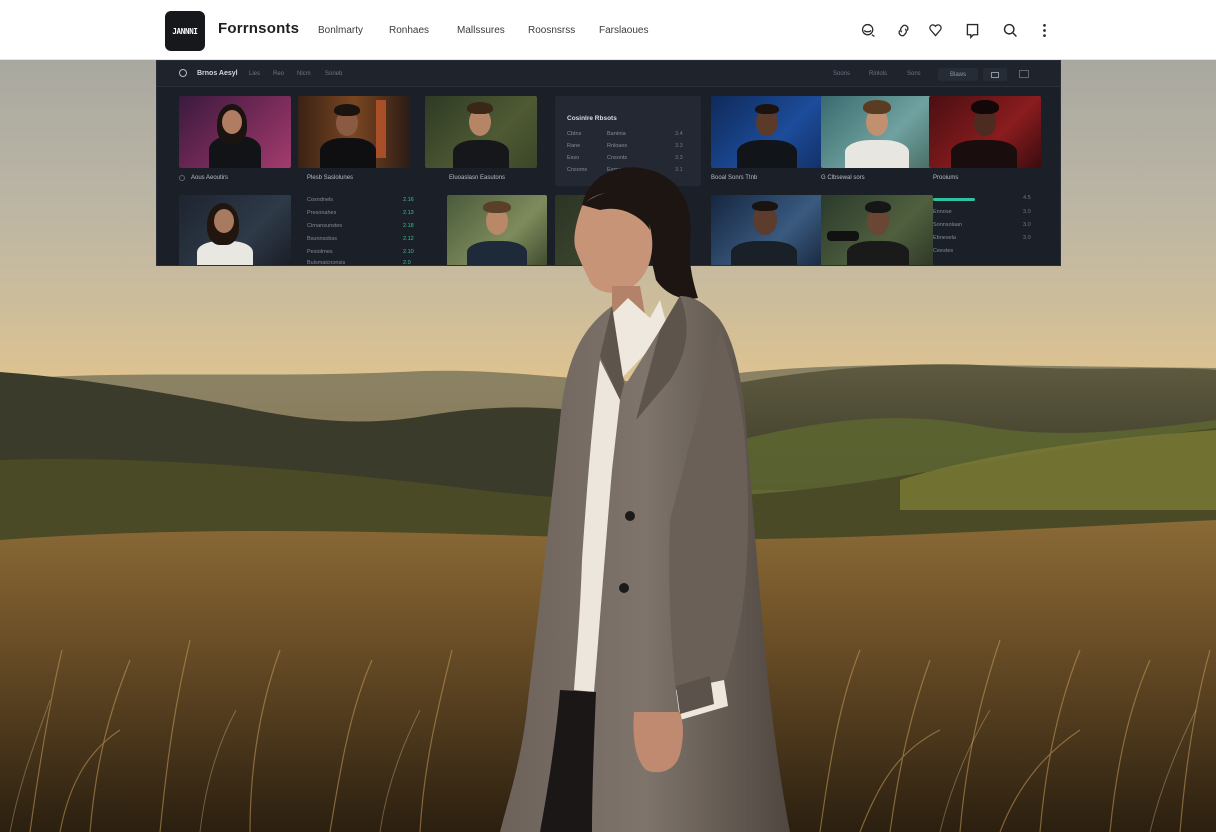  What do you see at coordinates (734, 178) in the screenshot?
I see `tile-caption-4: Booal Sonrs Ttnb` at bounding box center [734, 178].